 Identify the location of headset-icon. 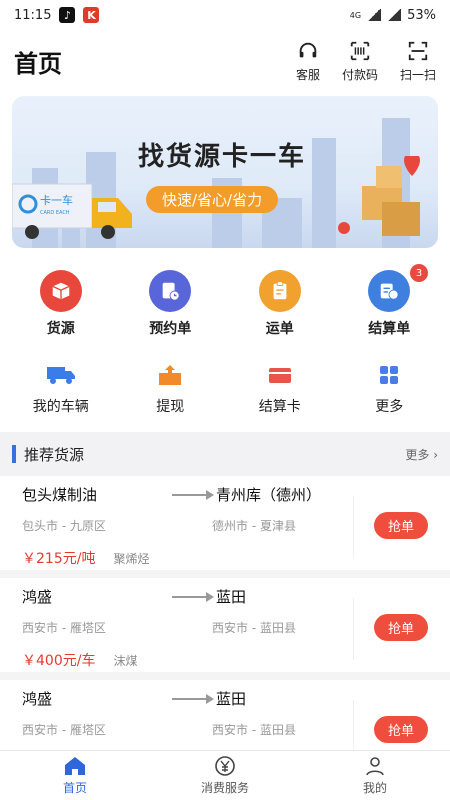
(308, 49).